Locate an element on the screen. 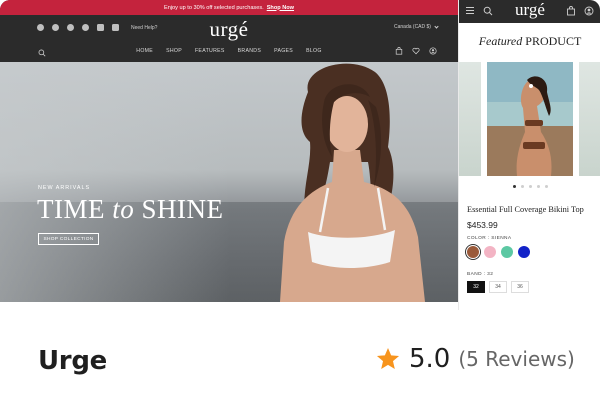 The width and height of the screenshot is (600, 419). product-title: Essential Full Coverage Bikini Top is located at coordinates (525, 209).